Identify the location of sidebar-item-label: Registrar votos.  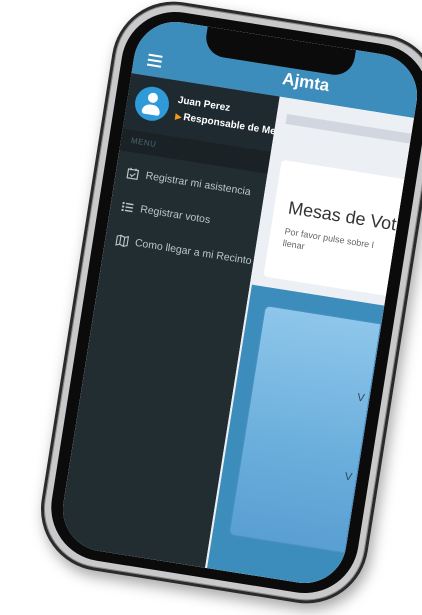
(175, 215).